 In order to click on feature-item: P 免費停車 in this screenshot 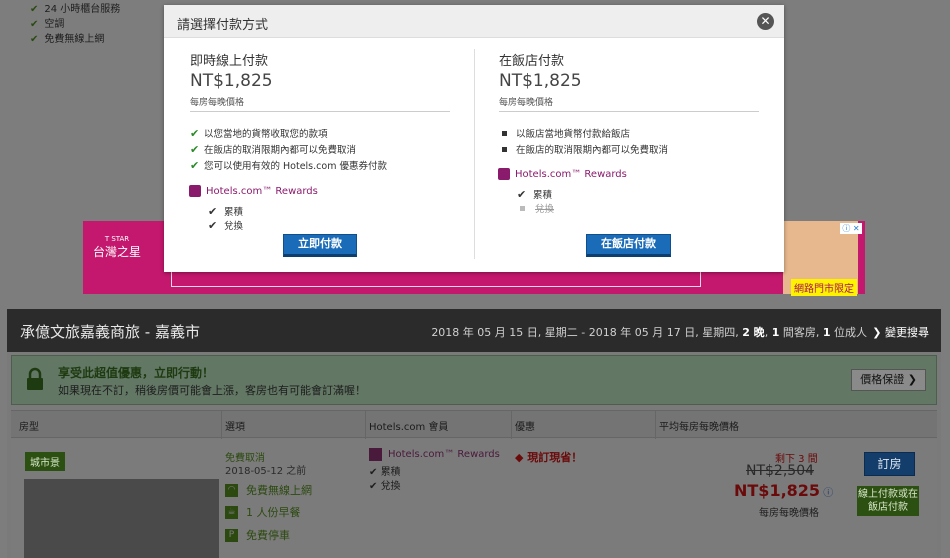, I will do `click(257, 535)`.